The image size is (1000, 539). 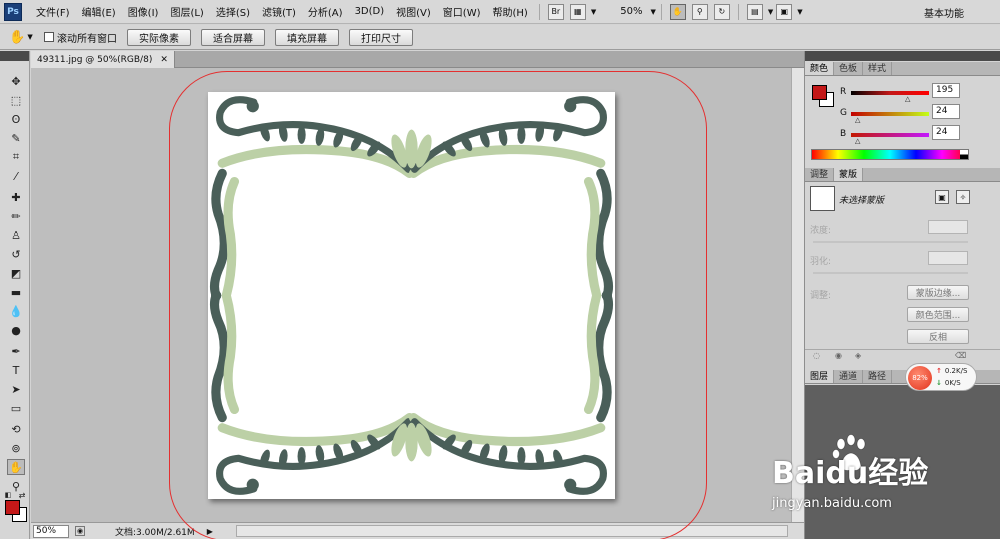 I want to click on menu-file: 文件(F), so click(x=53, y=11).